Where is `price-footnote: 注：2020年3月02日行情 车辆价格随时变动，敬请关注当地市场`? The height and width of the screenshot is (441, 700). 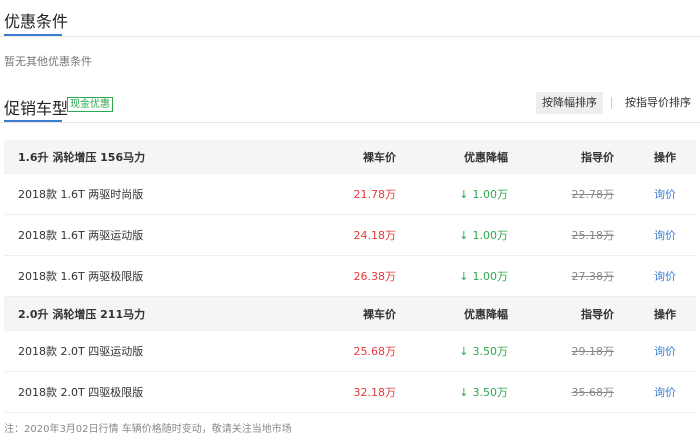
price-footnote: 注：2020年3月02日行情 车辆价格随时变动，敬请关注当地市场 is located at coordinates (148, 429).